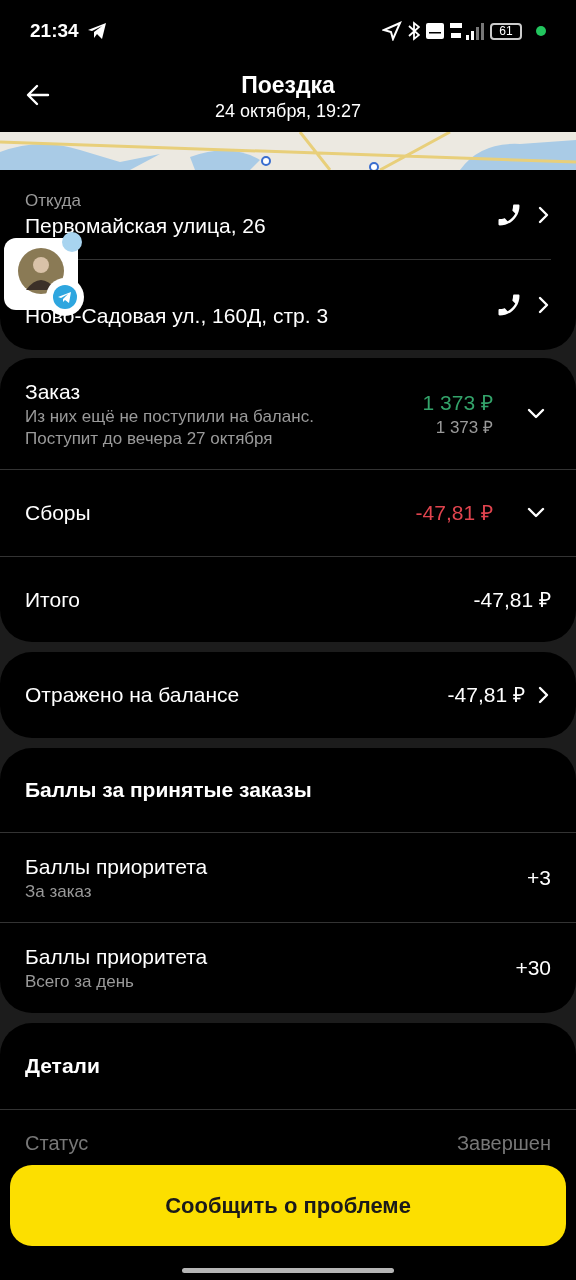 The width and height of the screenshot is (576, 1280). What do you see at coordinates (288, 85) in the screenshot?
I see `screen-title: Поездка` at bounding box center [288, 85].